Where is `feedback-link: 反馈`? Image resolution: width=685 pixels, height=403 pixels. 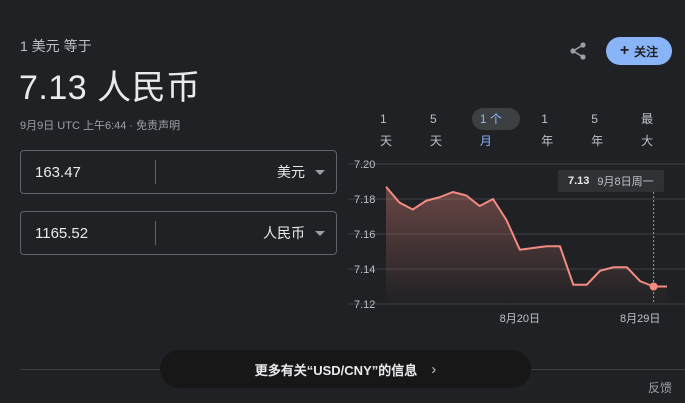
feedback-link: 反馈 is located at coordinates (660, 387).